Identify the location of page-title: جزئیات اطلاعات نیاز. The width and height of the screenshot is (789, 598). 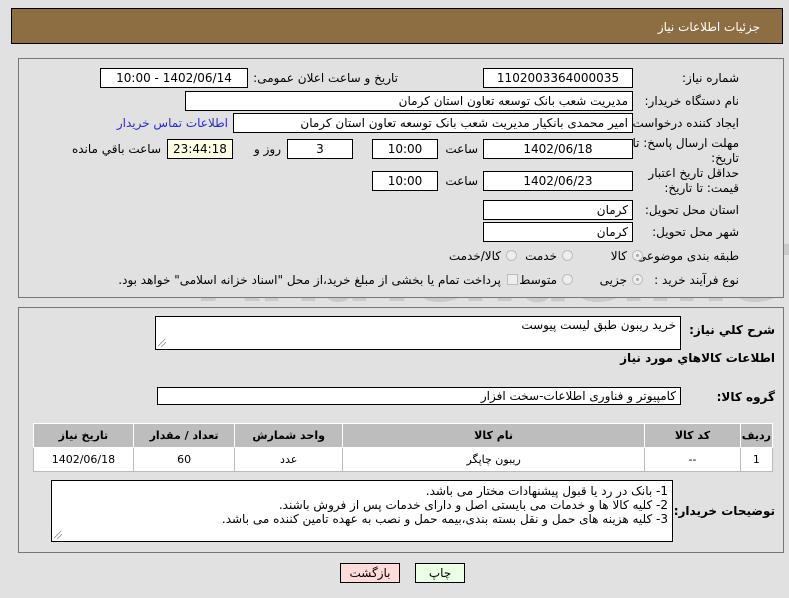
(708, 27).